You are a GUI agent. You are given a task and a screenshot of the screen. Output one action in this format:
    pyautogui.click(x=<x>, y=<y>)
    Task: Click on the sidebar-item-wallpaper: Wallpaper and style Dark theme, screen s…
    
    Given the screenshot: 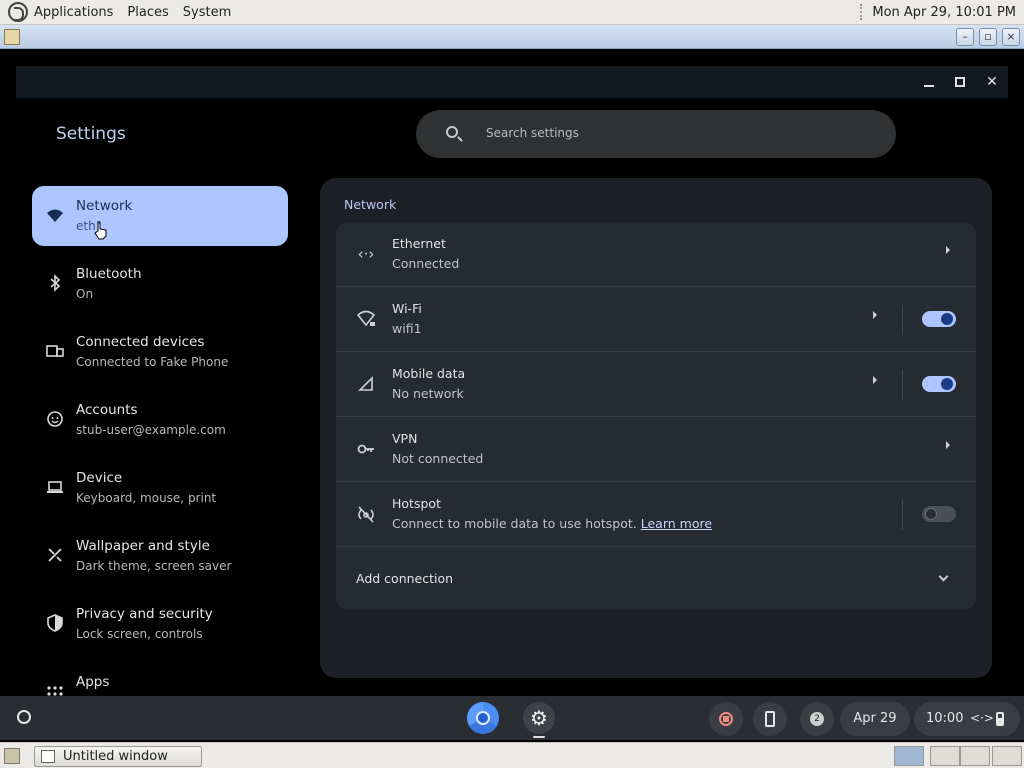 What is the action you would take?
    pyautogui.click(x=160, y=560)
    